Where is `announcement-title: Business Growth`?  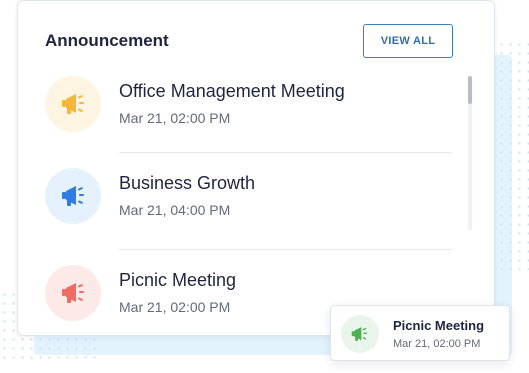
announcement-title: Business Growth is located at coordinates (187, 183).